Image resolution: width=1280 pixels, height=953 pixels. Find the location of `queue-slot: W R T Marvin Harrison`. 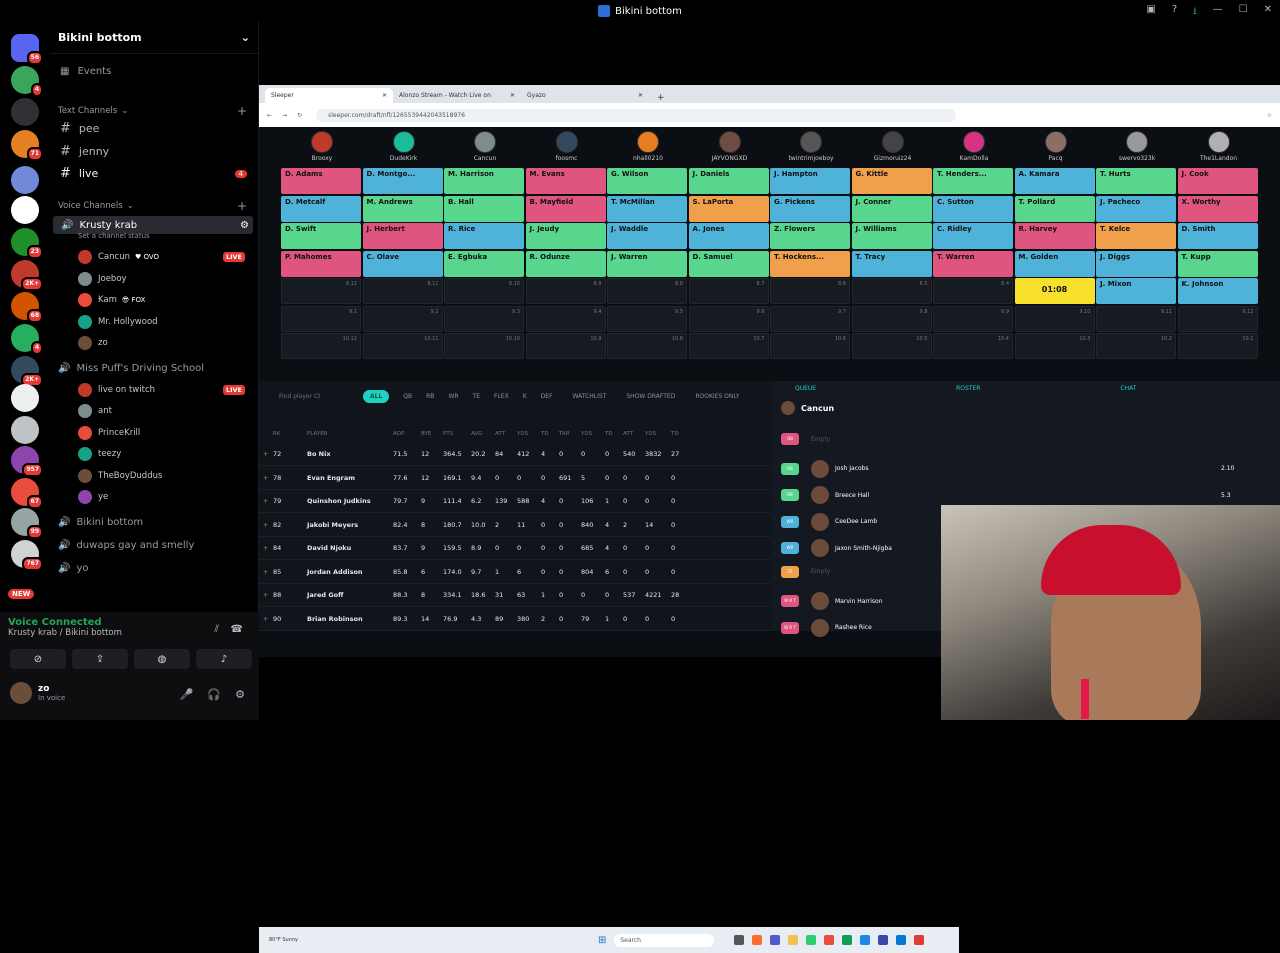

queue-slot: W R T Marvin Harrison is located at coordinates (832, 601).